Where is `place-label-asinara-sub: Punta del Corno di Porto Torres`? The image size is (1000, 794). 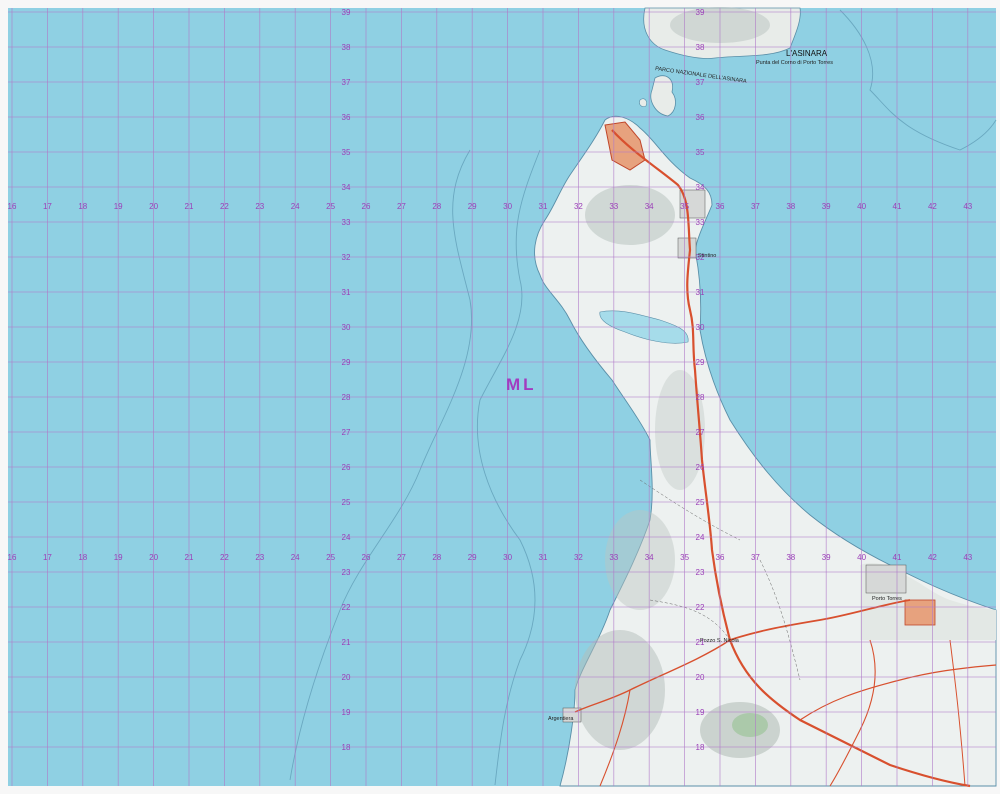
place-label-asinara-sub: Punta del Corno di Porto Torres is located at coordinates (794, 63).